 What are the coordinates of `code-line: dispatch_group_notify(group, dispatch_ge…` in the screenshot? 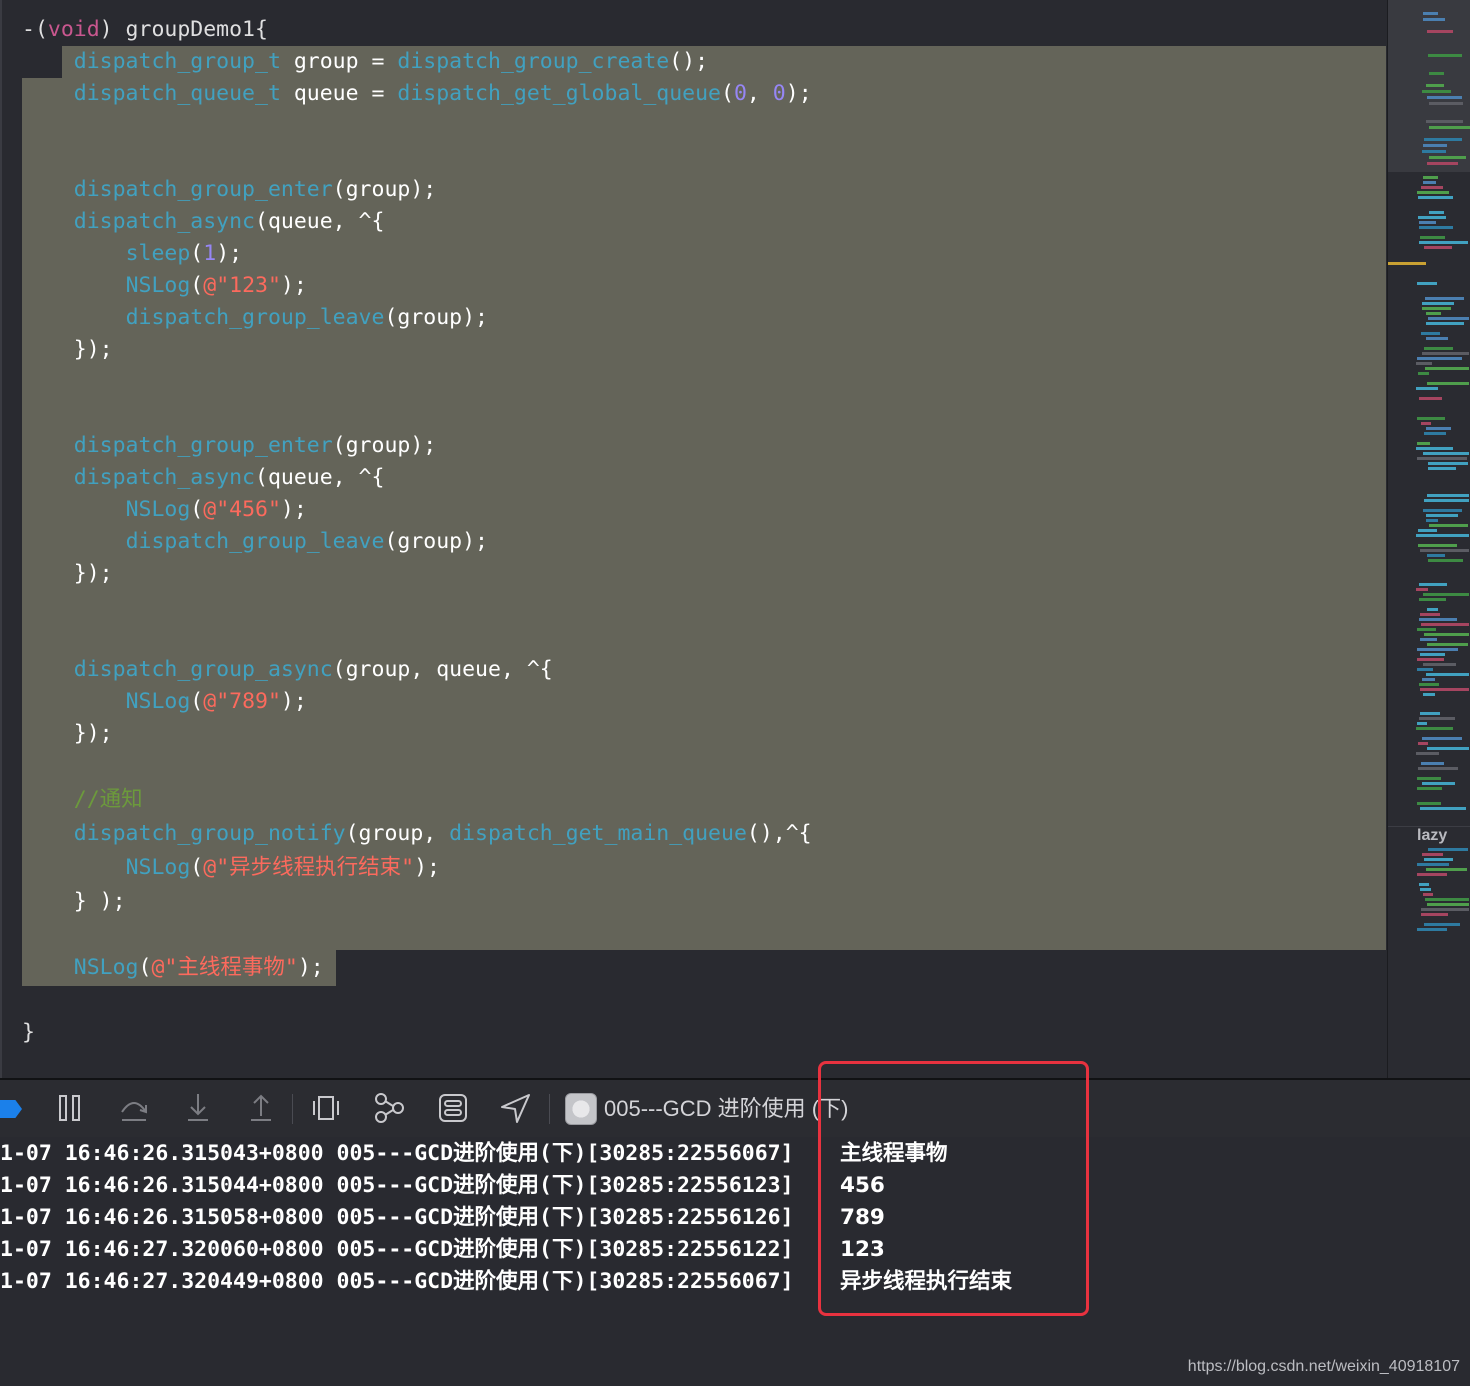 It's located at (417, 834).